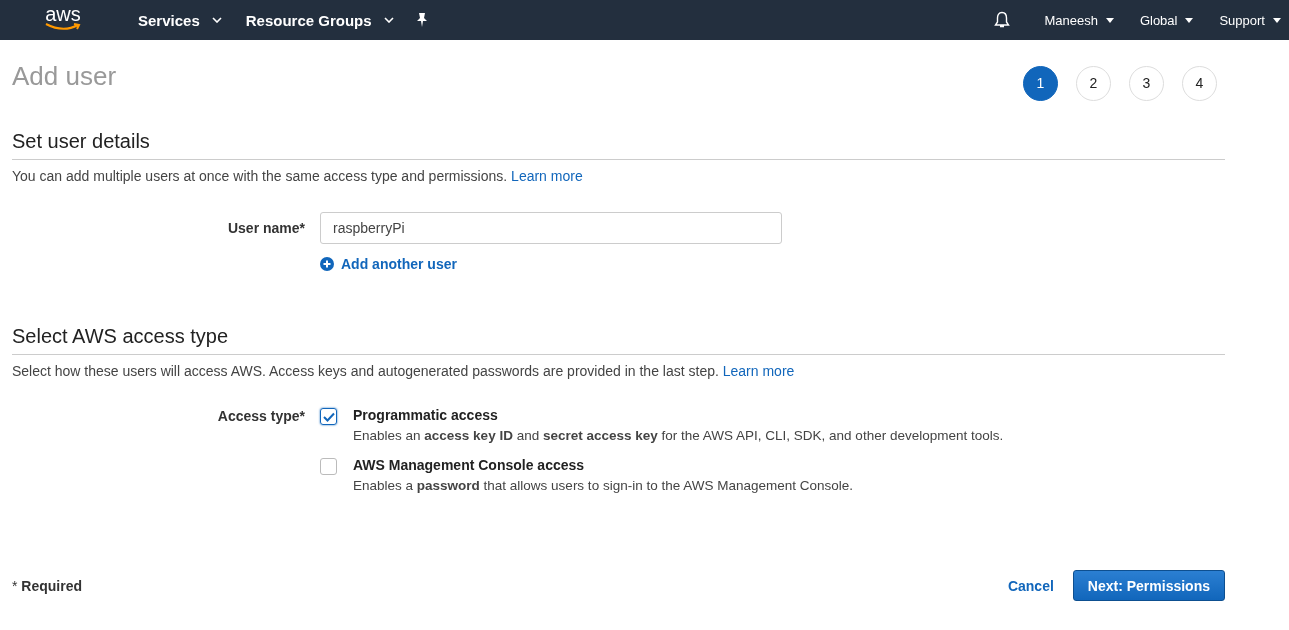 This screenshot has height=630, width=1289. What do you see at coordinates (1199, 83) in the screenshot?
I see `step-indicator: 4` at bounding box center [1199, 83].